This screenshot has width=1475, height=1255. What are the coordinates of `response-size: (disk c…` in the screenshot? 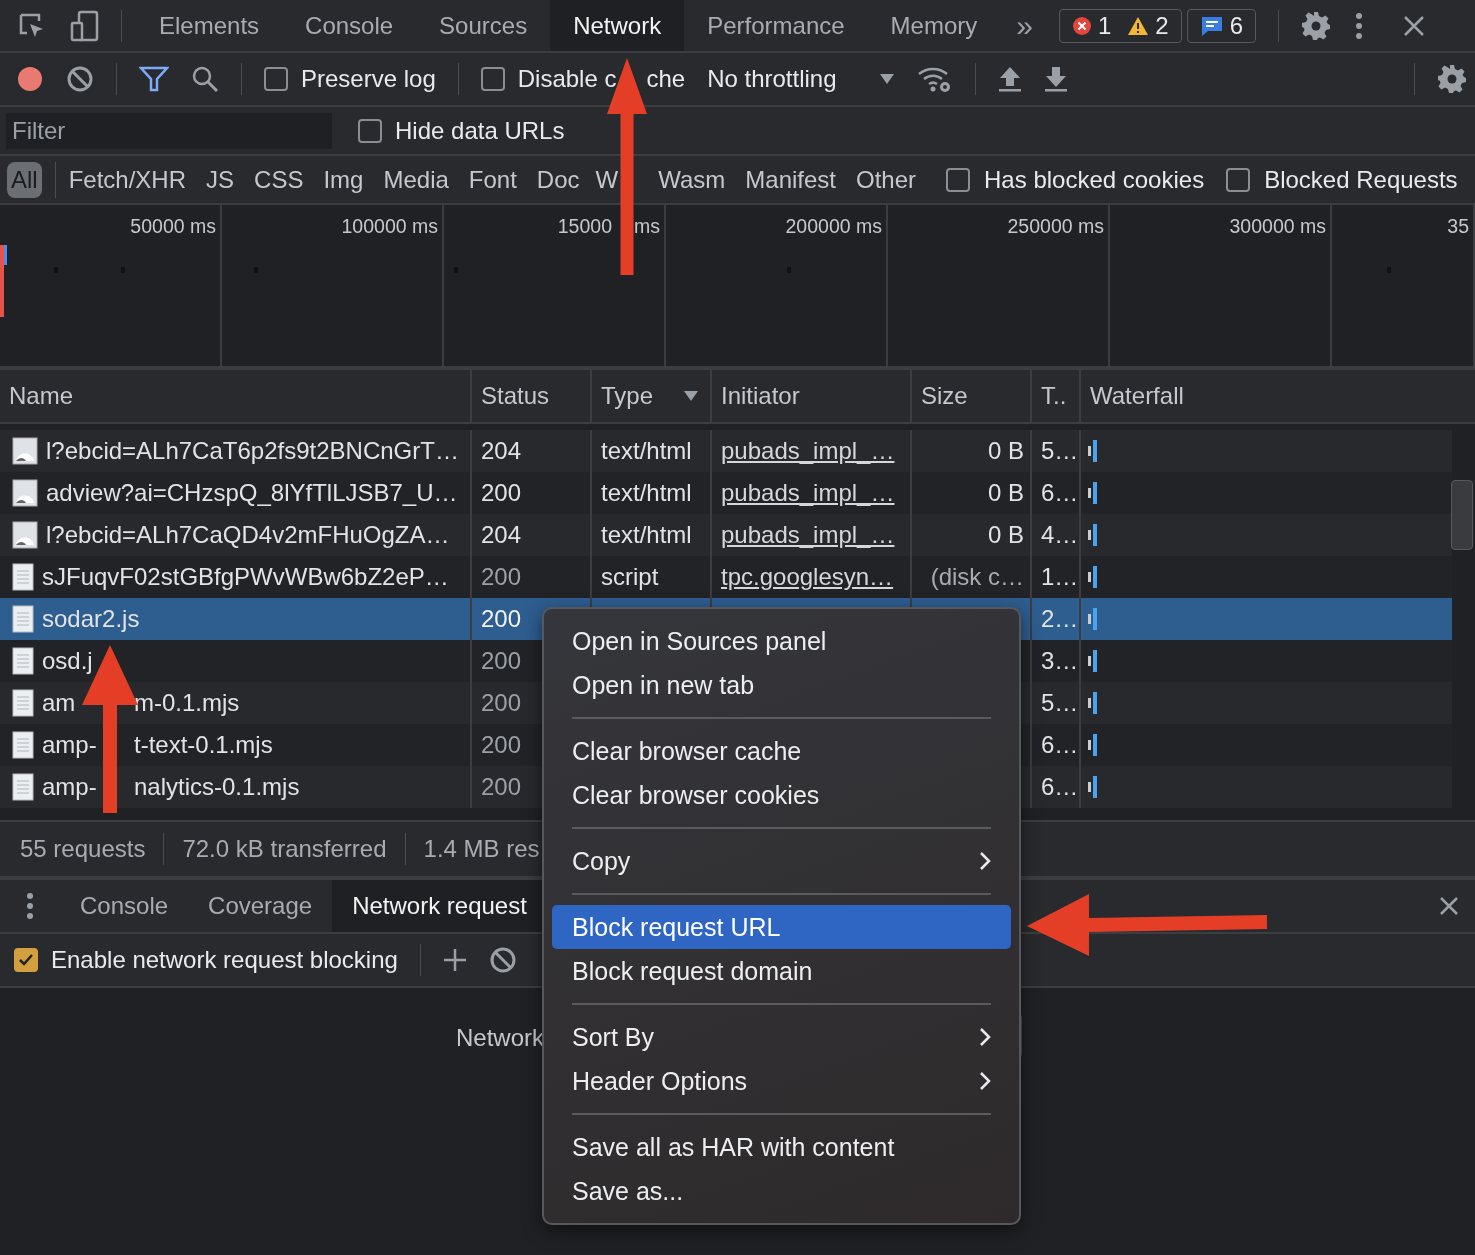 It's located at (977, 577).